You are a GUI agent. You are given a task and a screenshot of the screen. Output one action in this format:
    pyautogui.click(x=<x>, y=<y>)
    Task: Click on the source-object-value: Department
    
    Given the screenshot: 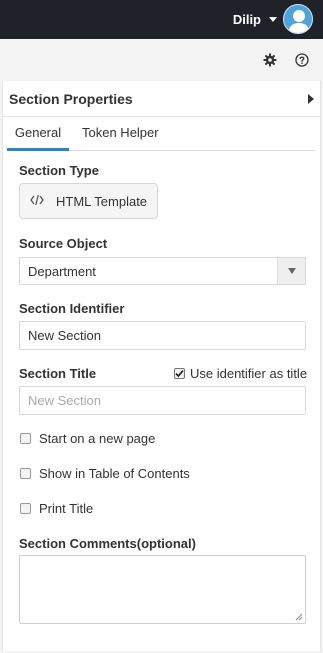 What is the action you would take?
    pyautogui.click(x=62, y=271)
    